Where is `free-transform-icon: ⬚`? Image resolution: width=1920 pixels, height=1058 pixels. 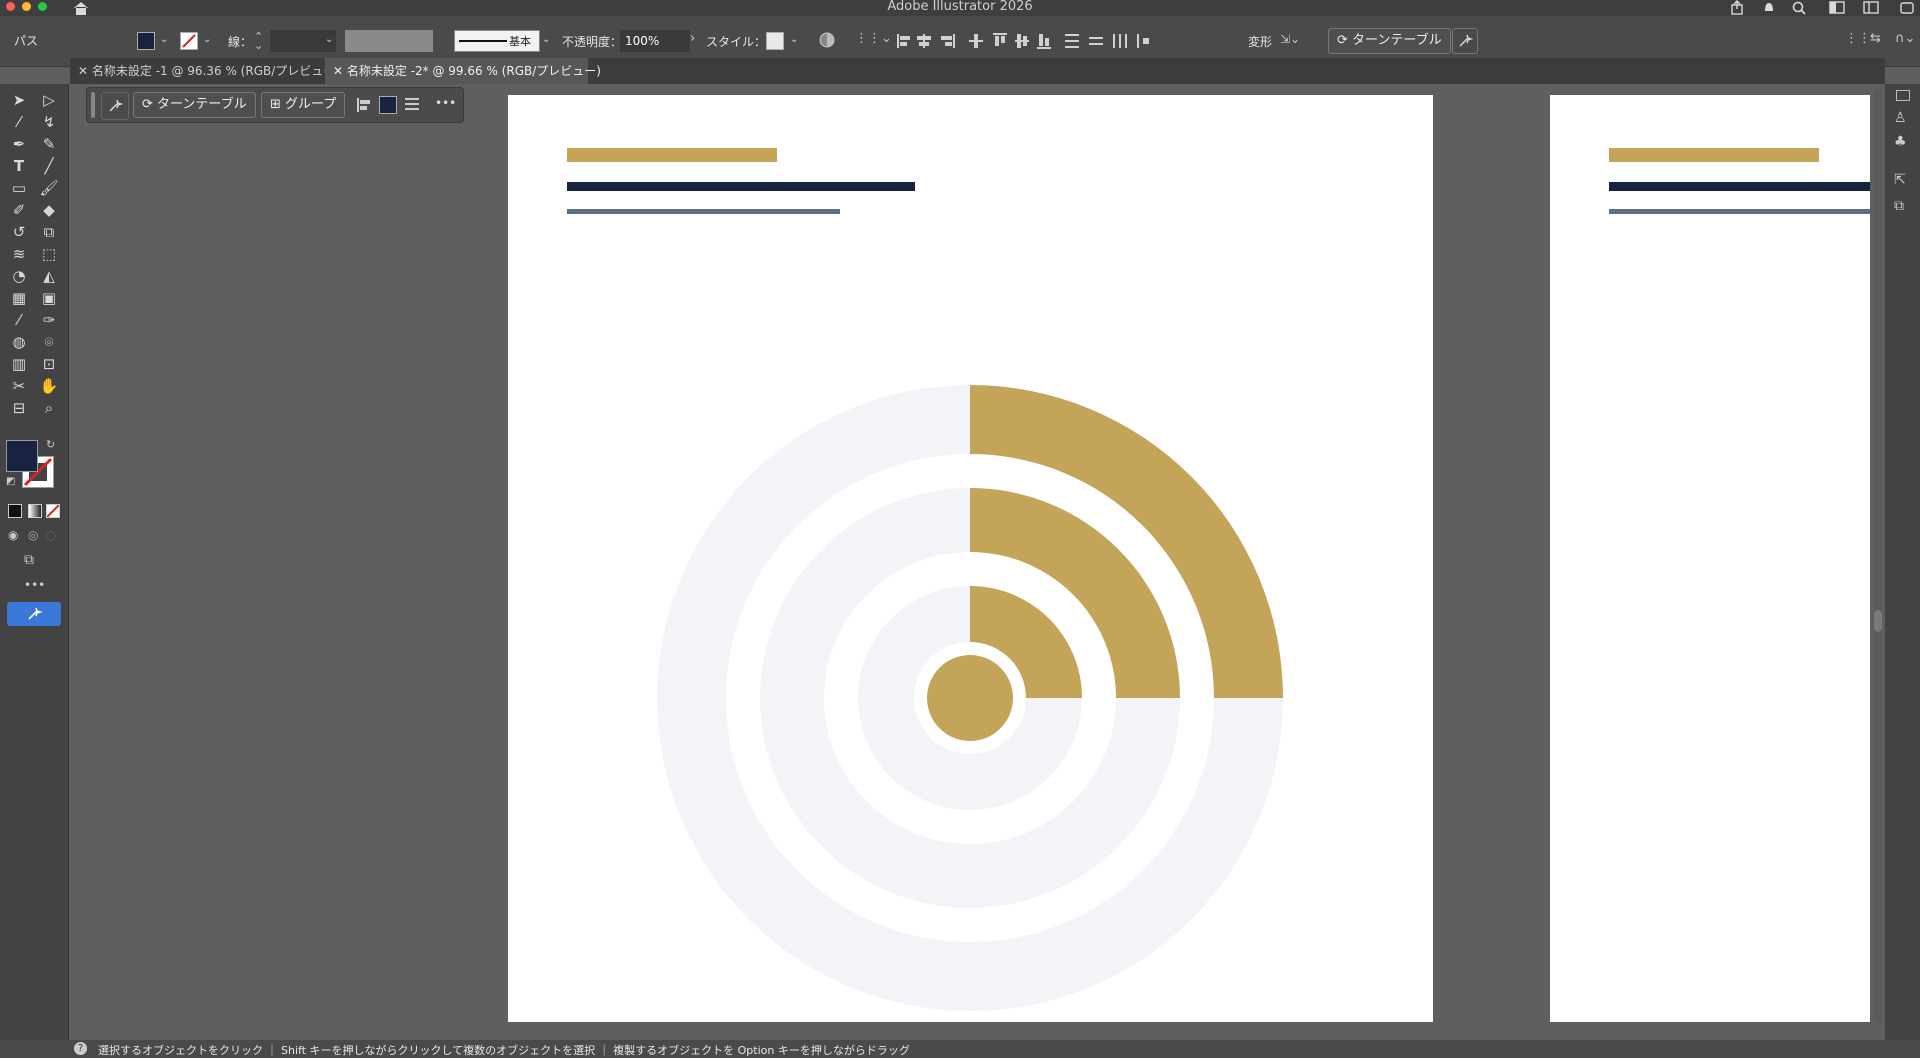 free-transform-icon: ⬚ is located at coordinates (49, 254).